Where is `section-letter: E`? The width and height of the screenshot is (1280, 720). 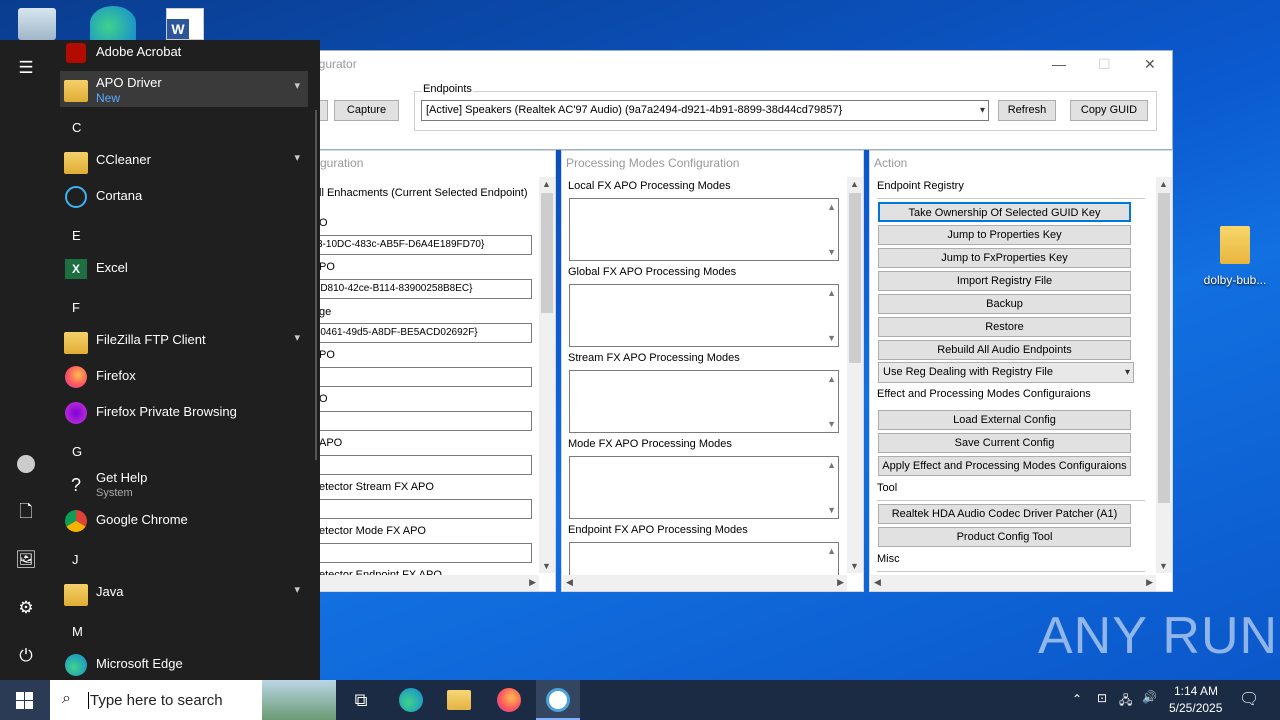
section-letter: E is located at coordinates (76, 235).